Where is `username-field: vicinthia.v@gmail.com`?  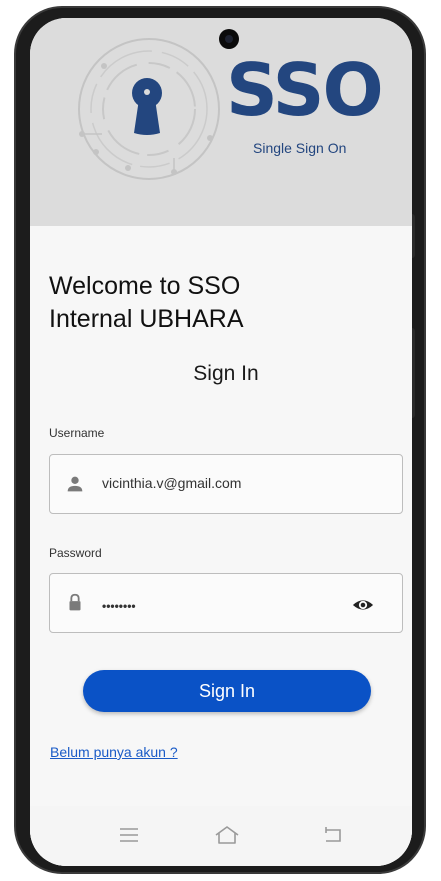 username-field: vicinthia.v@gmail.com is located at coordinates (226, 484).